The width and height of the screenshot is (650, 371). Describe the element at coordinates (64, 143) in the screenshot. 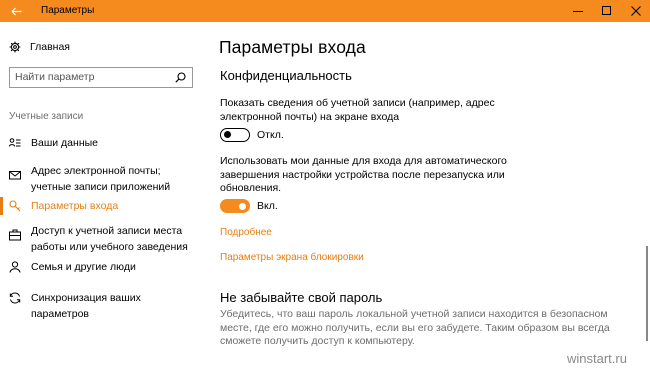

I see `sidebar-item-label: Ваши данные` at that location.